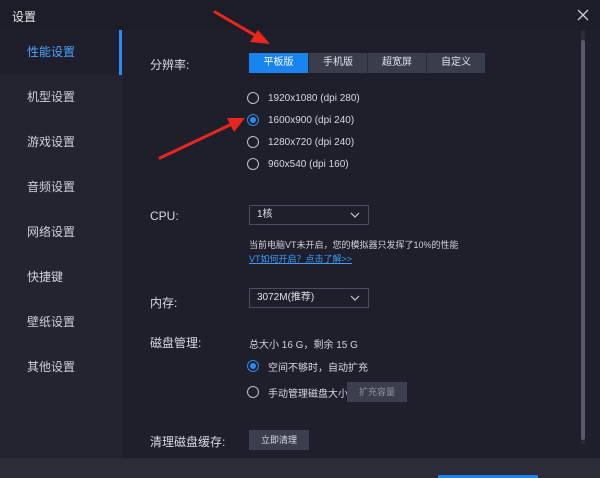 This screenshot has height=478, width=600. I want to click on tab-custom: 自定义, so click(455, 63).